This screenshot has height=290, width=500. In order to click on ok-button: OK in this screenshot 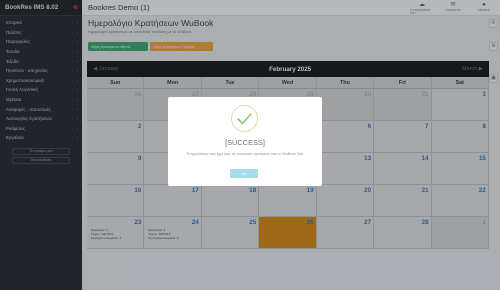, I will do `click(244, 173)`.